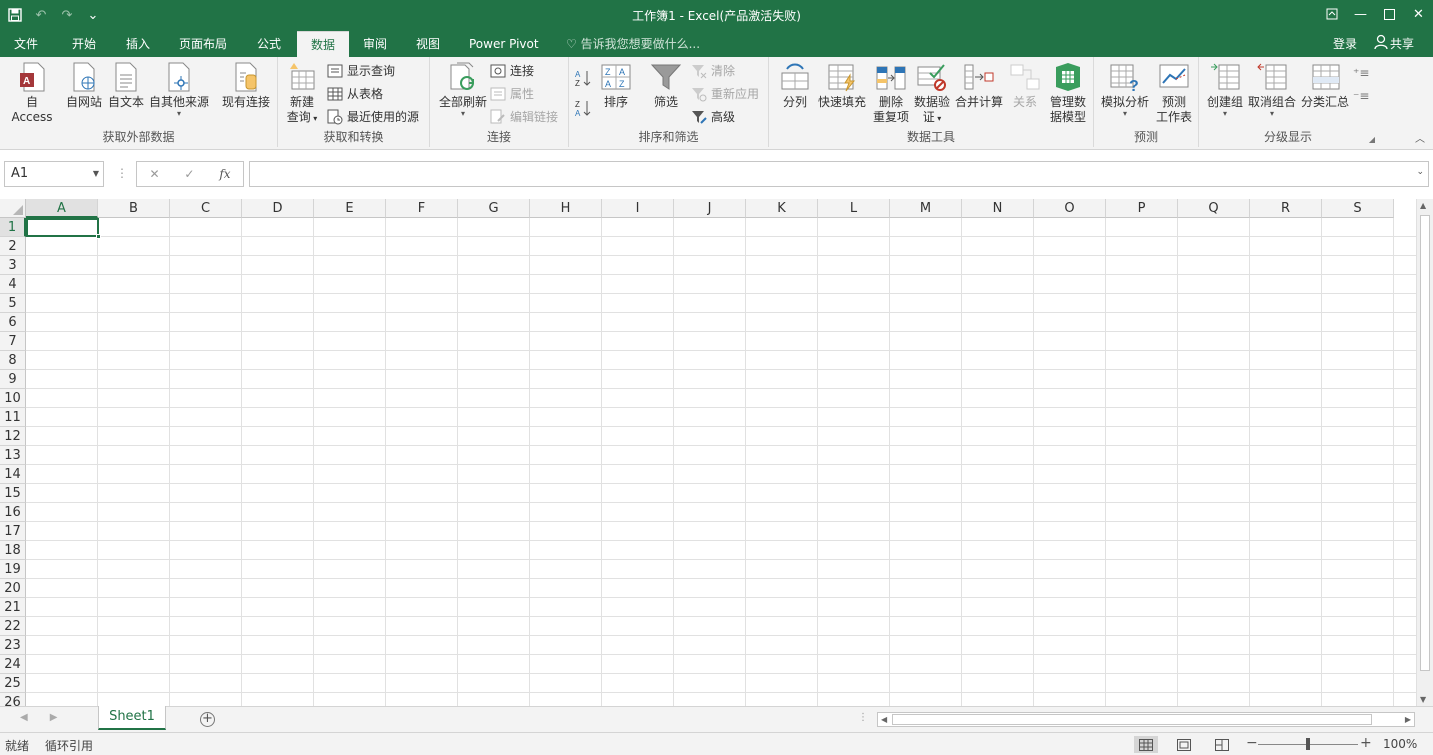  What do you see at coordinates (302, 93) in the screenshot?
I see `new-query-button: 新建 查询 ▾` at bounding box center [302, 93].